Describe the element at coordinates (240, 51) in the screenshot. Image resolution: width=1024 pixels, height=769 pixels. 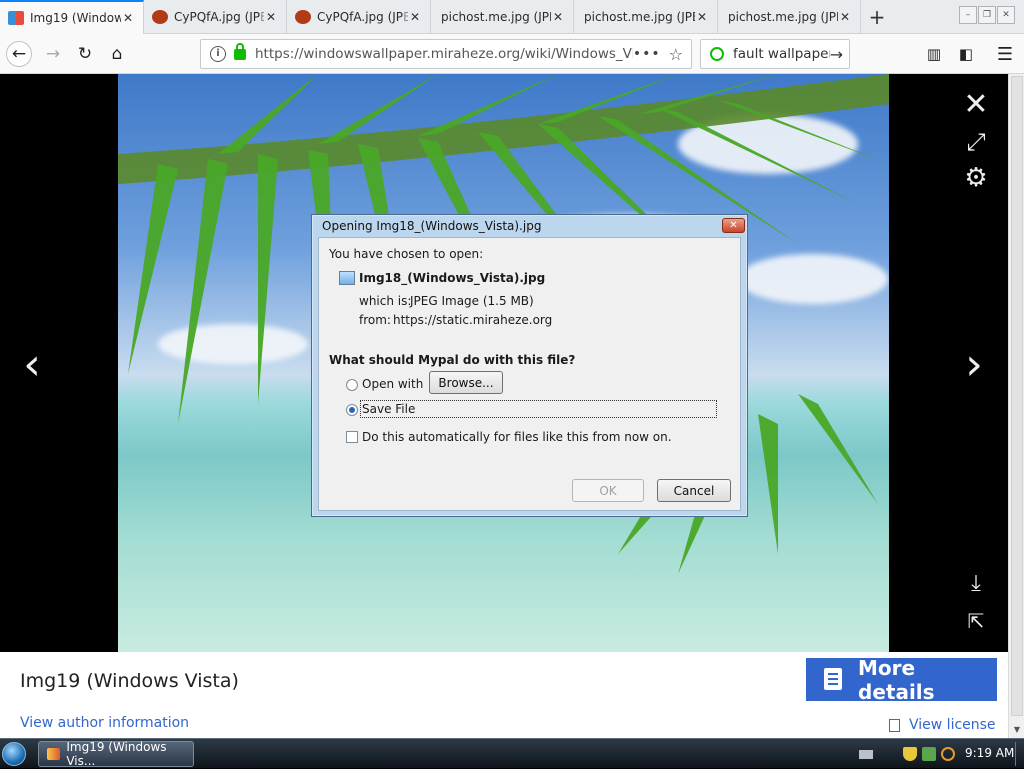
I see `secure-lock-icon` at that location.